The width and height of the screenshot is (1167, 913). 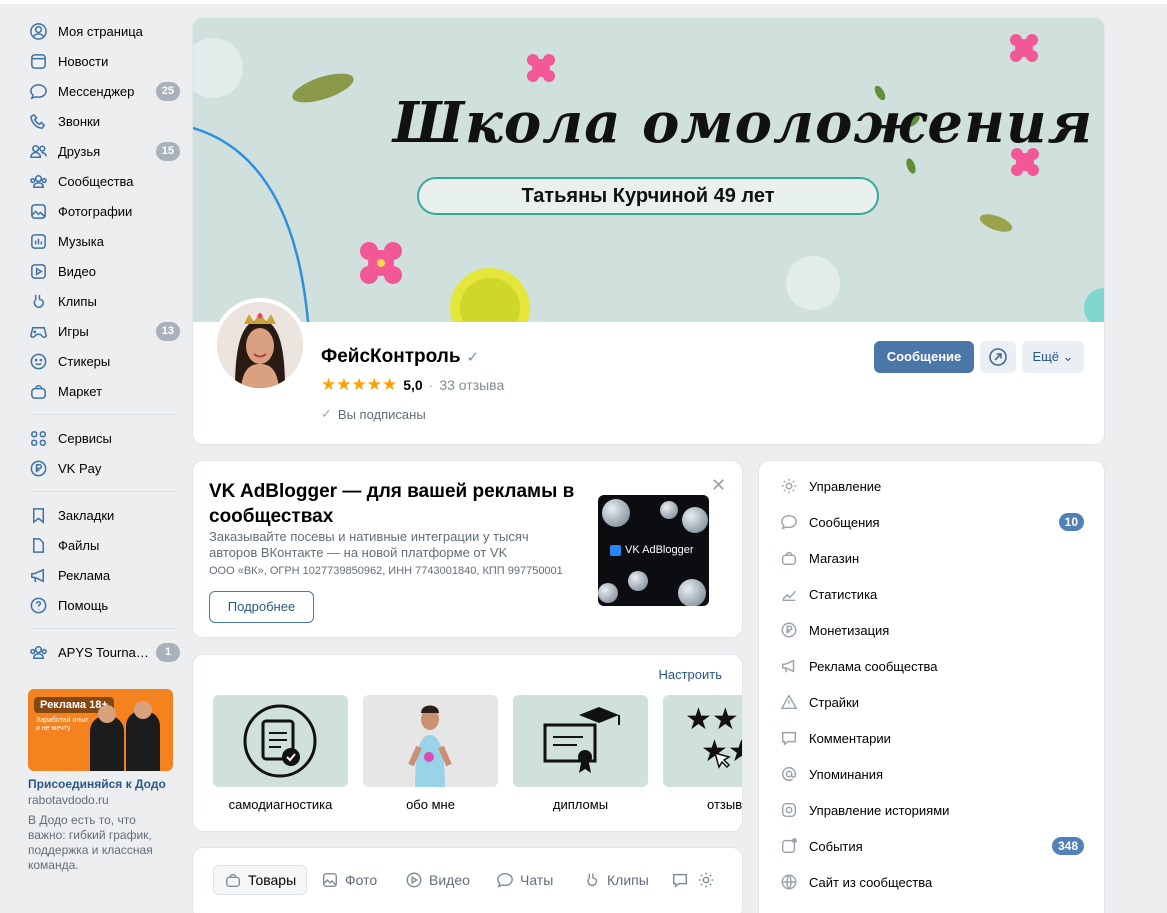 What do you see at coordinates (414, 880) in the screenshot?
I see `video-icon` at bounding box center [414, 880].